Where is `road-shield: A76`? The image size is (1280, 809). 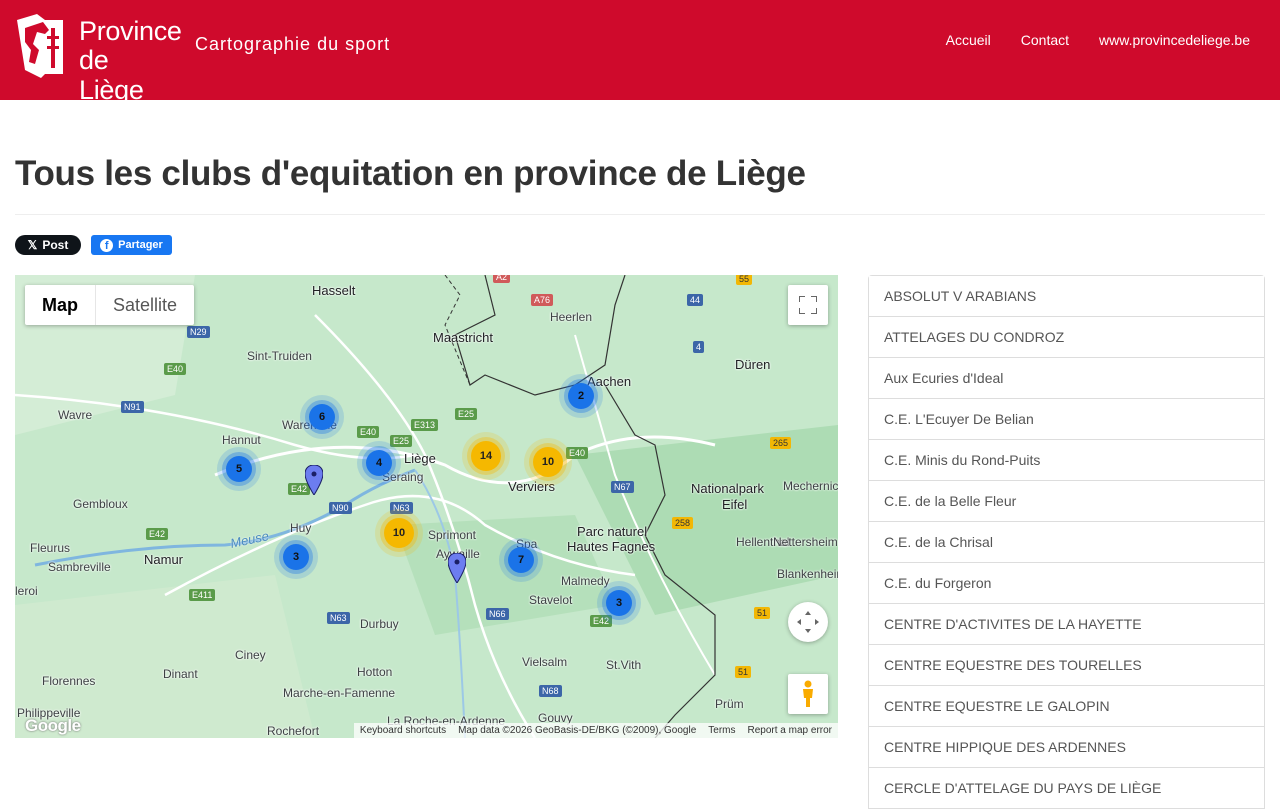 road-shield: A76 is located at coordinates (542, 300).